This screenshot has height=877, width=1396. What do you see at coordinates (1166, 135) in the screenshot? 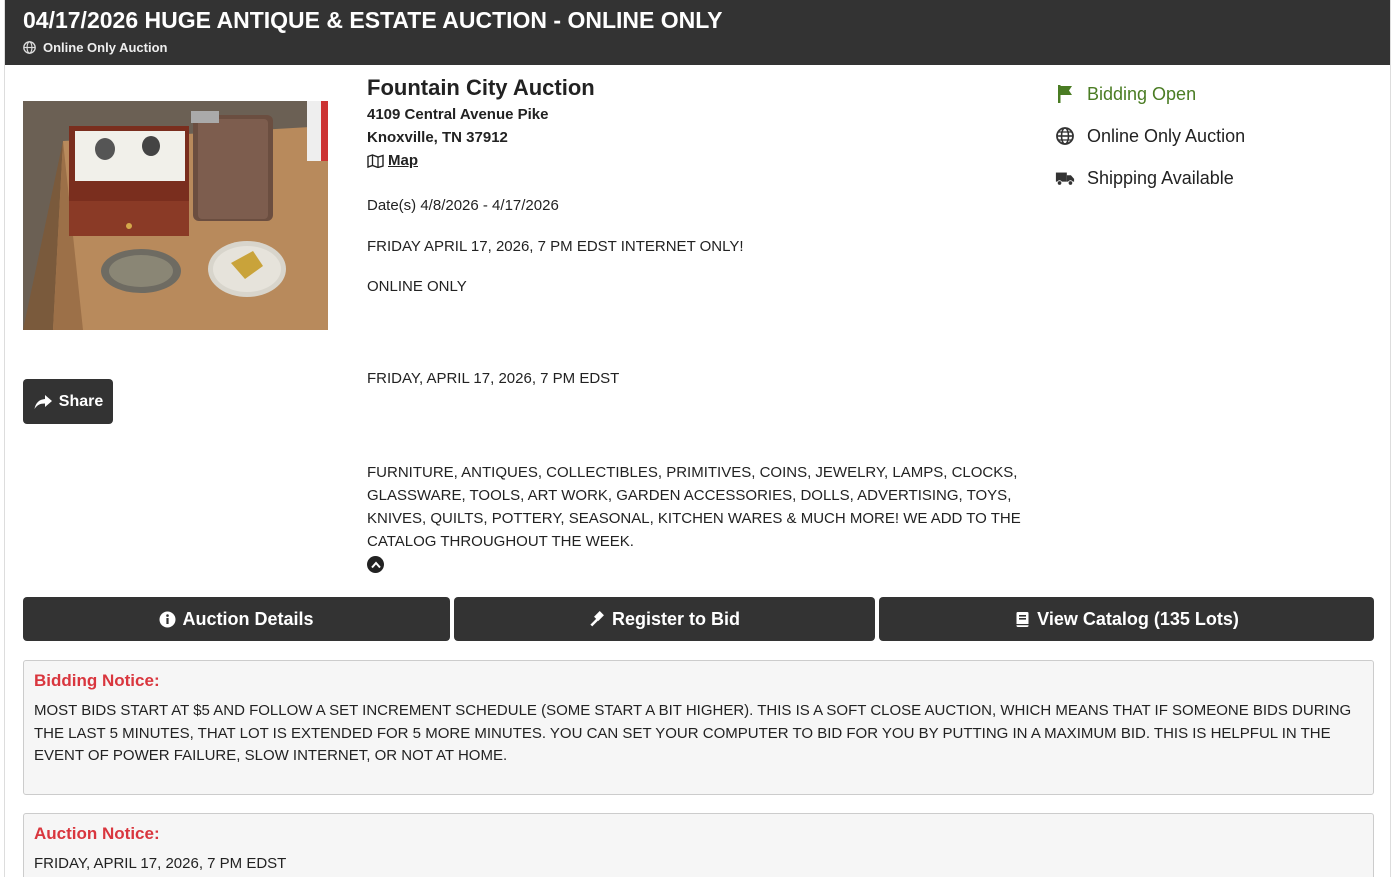
I see `auction-type-text: Online Only Auction` at bounding box center [1166, 135].